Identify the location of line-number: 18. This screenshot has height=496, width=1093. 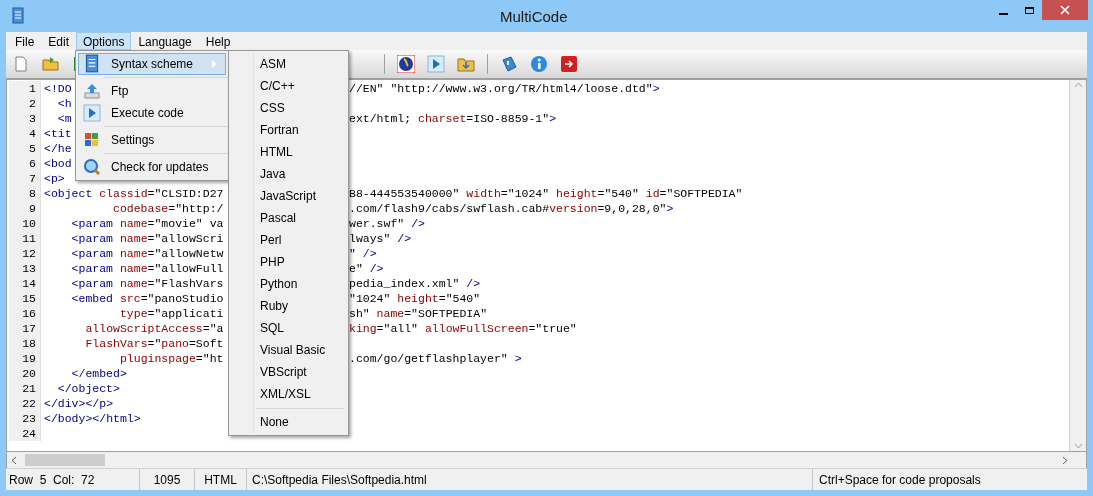
(29, 343).